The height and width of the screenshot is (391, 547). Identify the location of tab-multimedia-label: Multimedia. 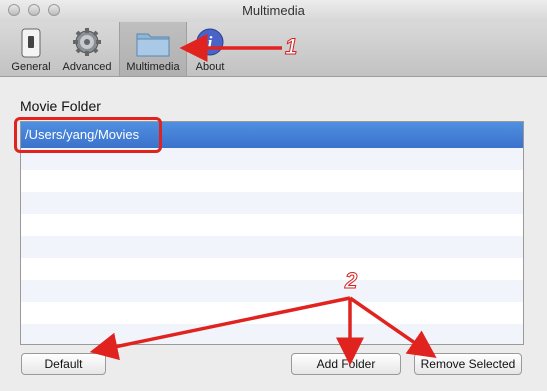
(153, 67).